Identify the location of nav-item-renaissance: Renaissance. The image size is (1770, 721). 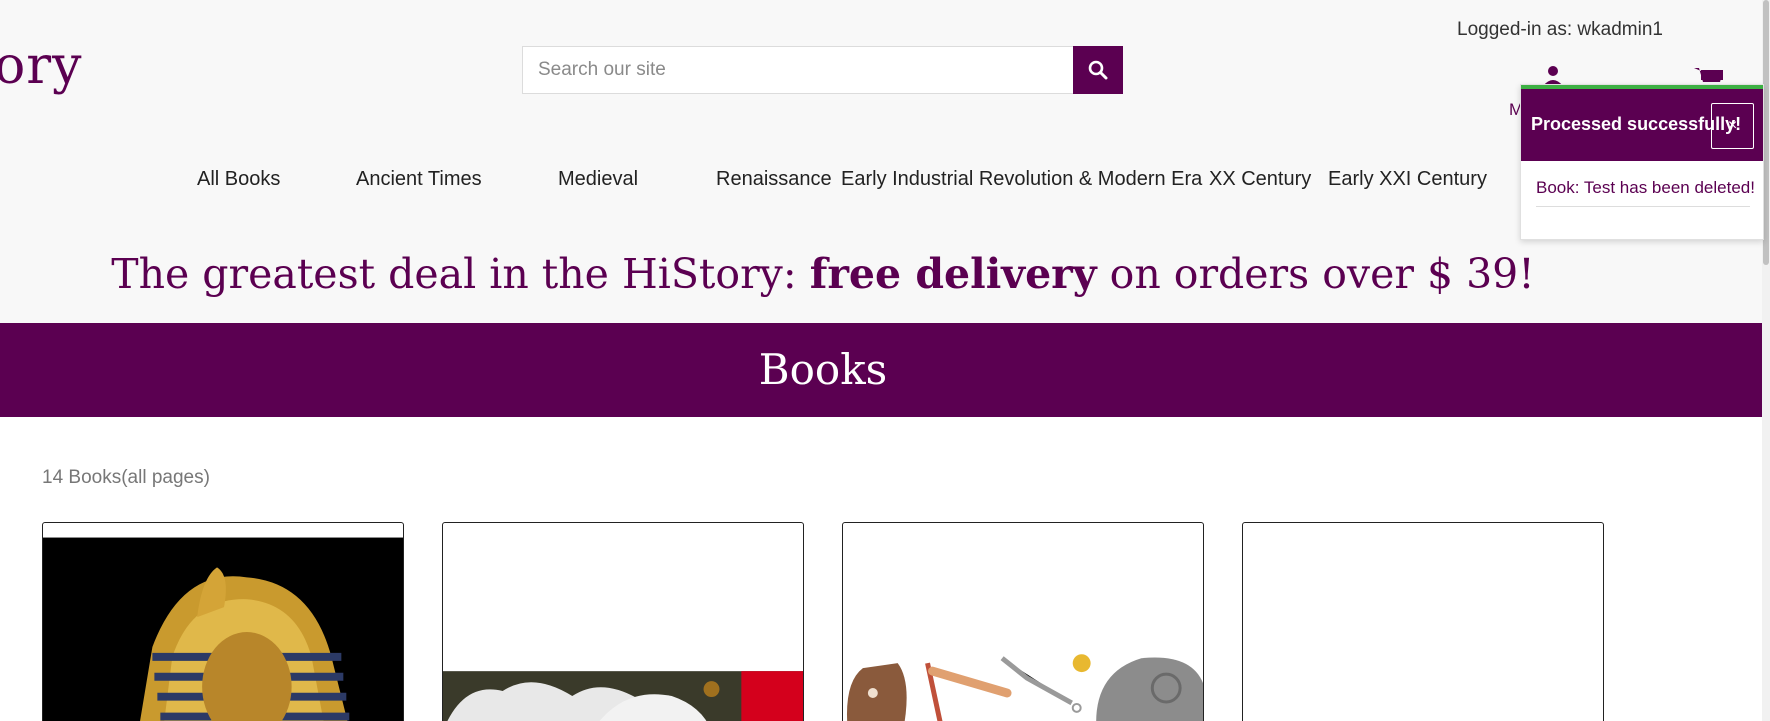
(774, 179).